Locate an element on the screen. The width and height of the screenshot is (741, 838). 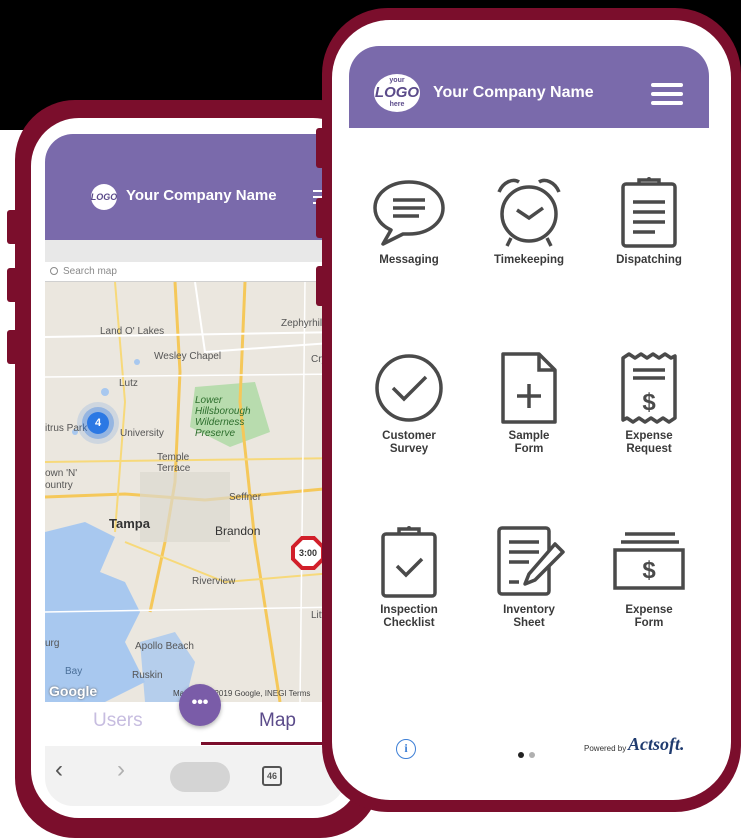
map-label: own 'N' ountry is located at coordinates (61, 479).